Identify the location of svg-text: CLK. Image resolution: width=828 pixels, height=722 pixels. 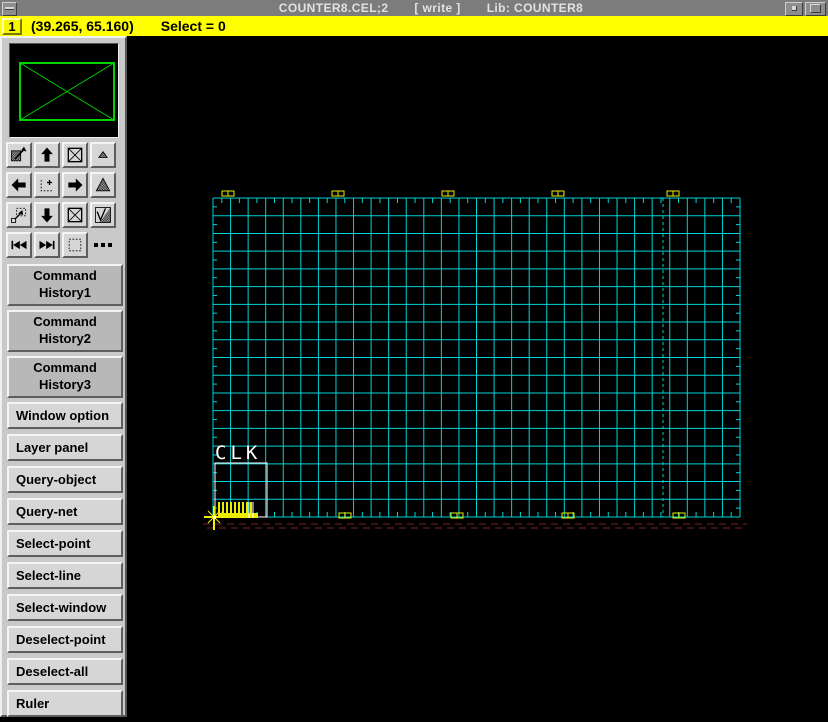
(238, 453).